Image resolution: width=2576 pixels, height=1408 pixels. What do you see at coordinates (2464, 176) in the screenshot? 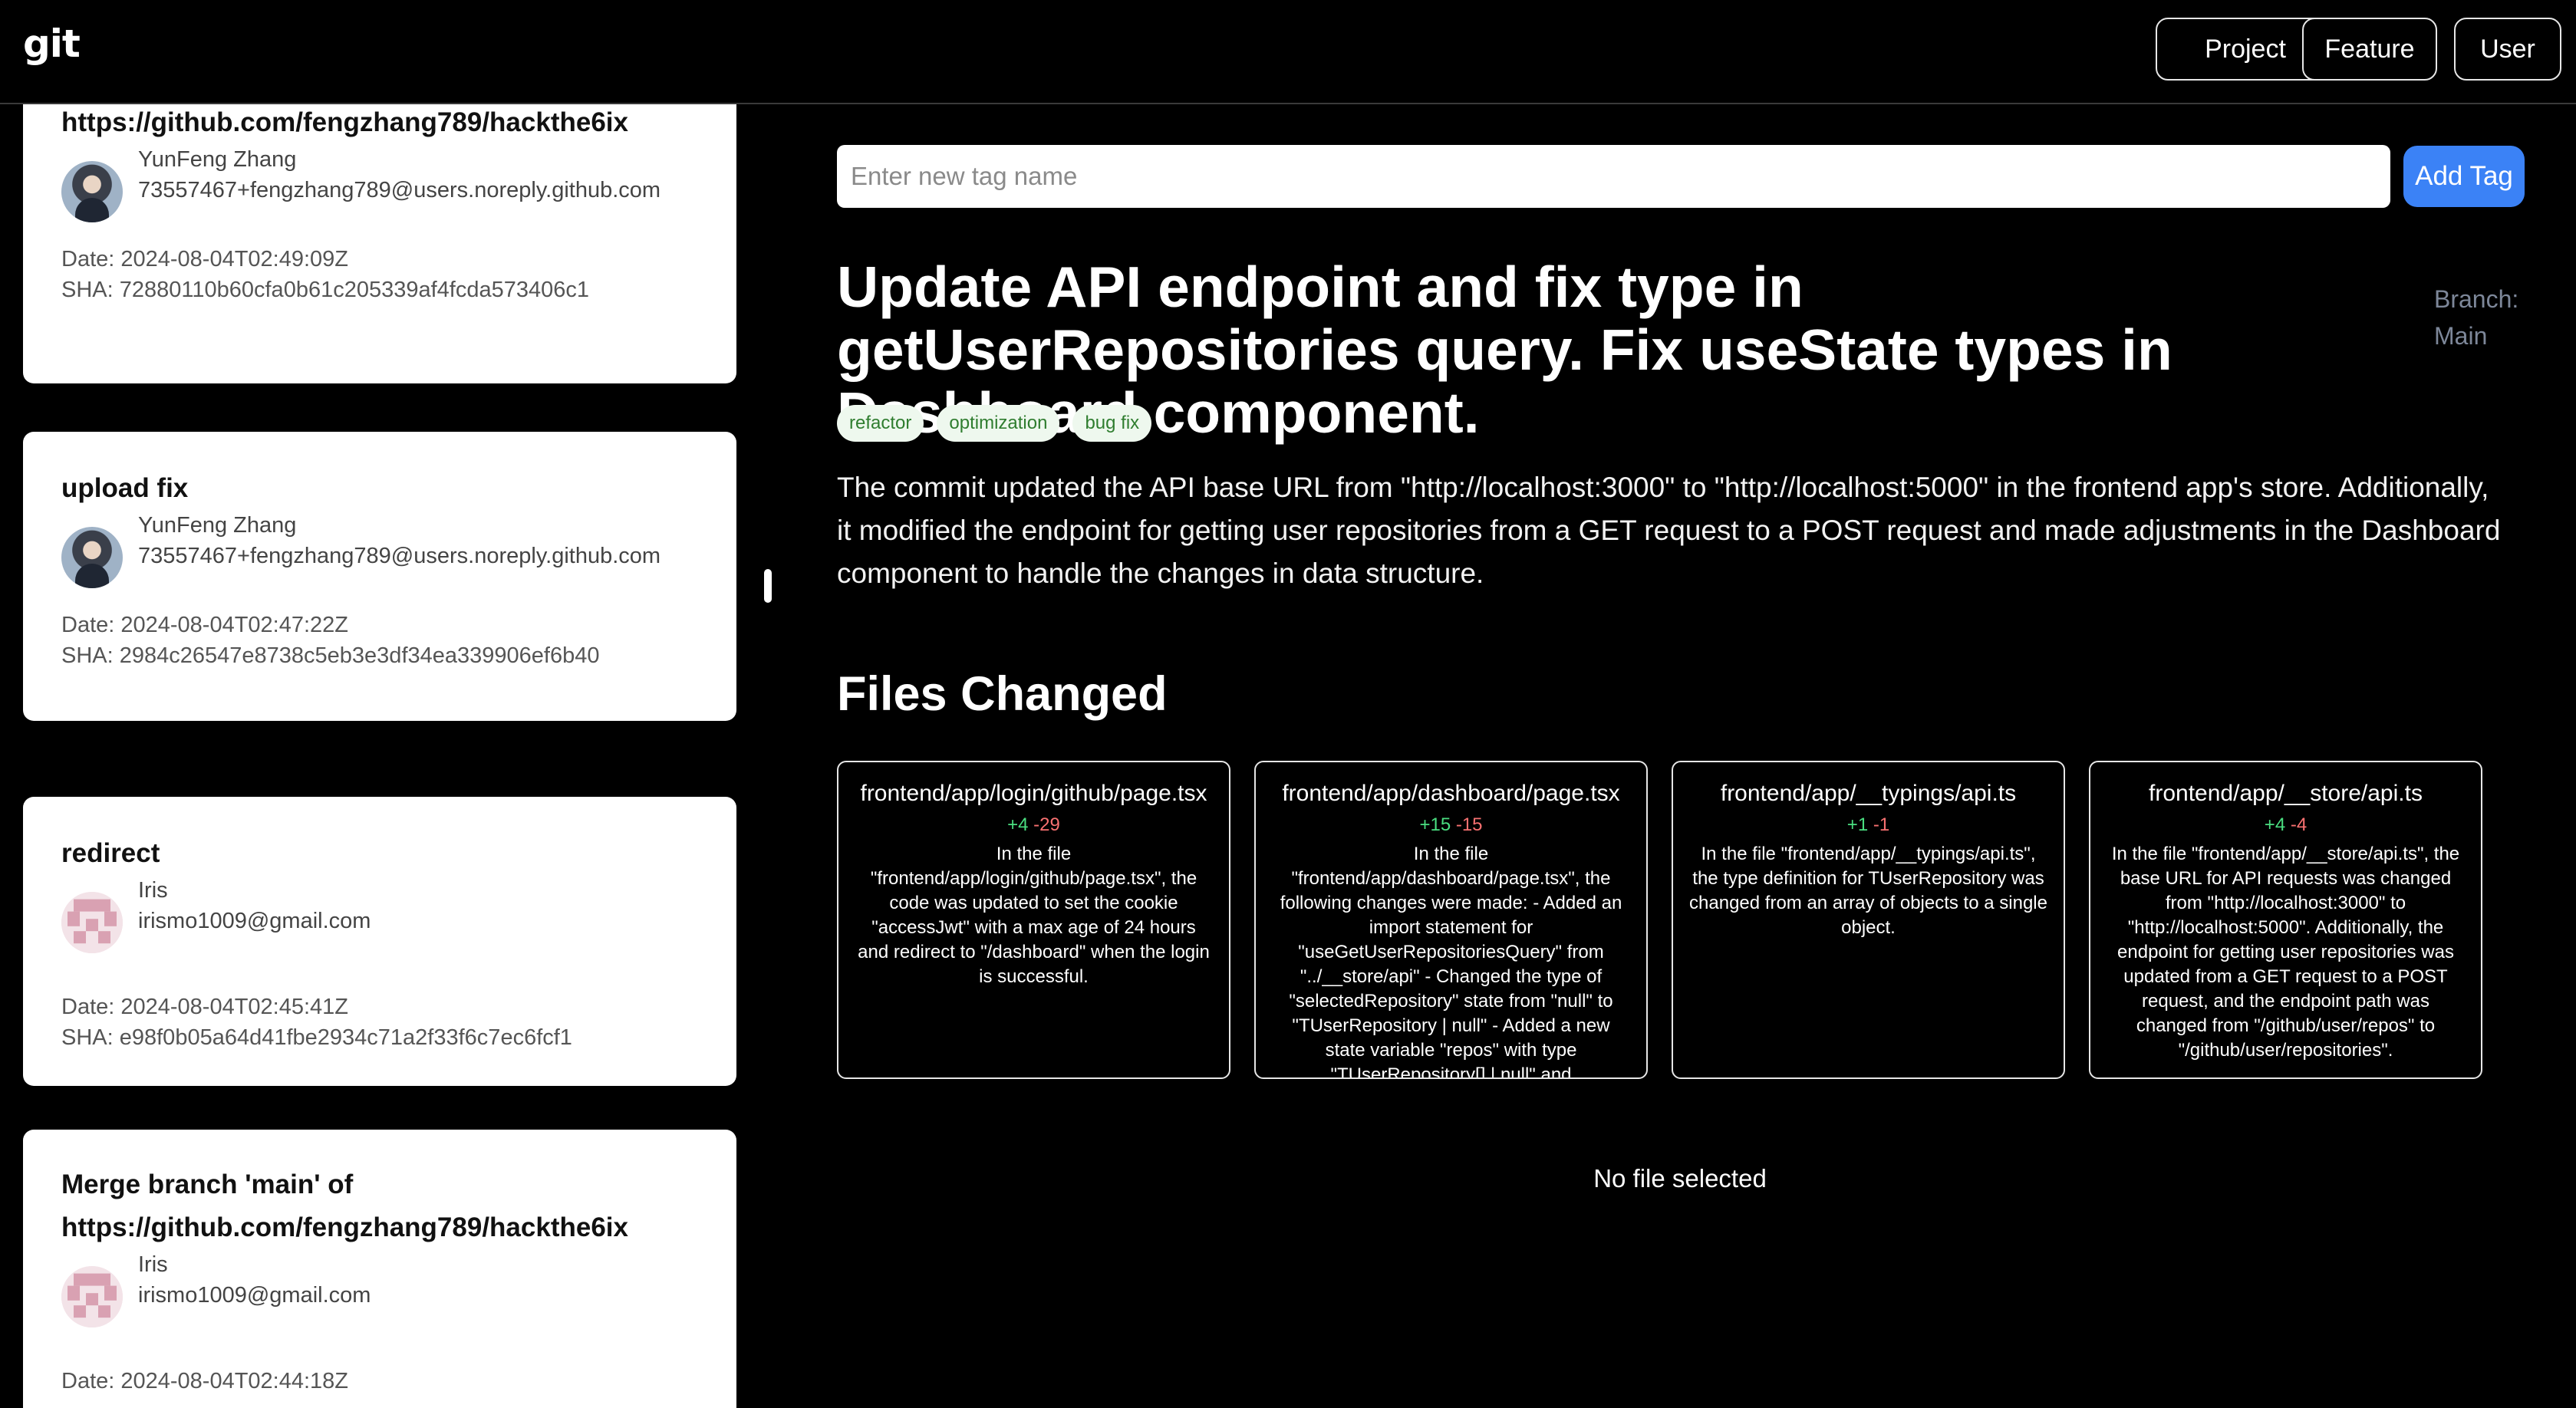
I see `add-tag-button: Add Tag` at bounding box center [2464, 176].